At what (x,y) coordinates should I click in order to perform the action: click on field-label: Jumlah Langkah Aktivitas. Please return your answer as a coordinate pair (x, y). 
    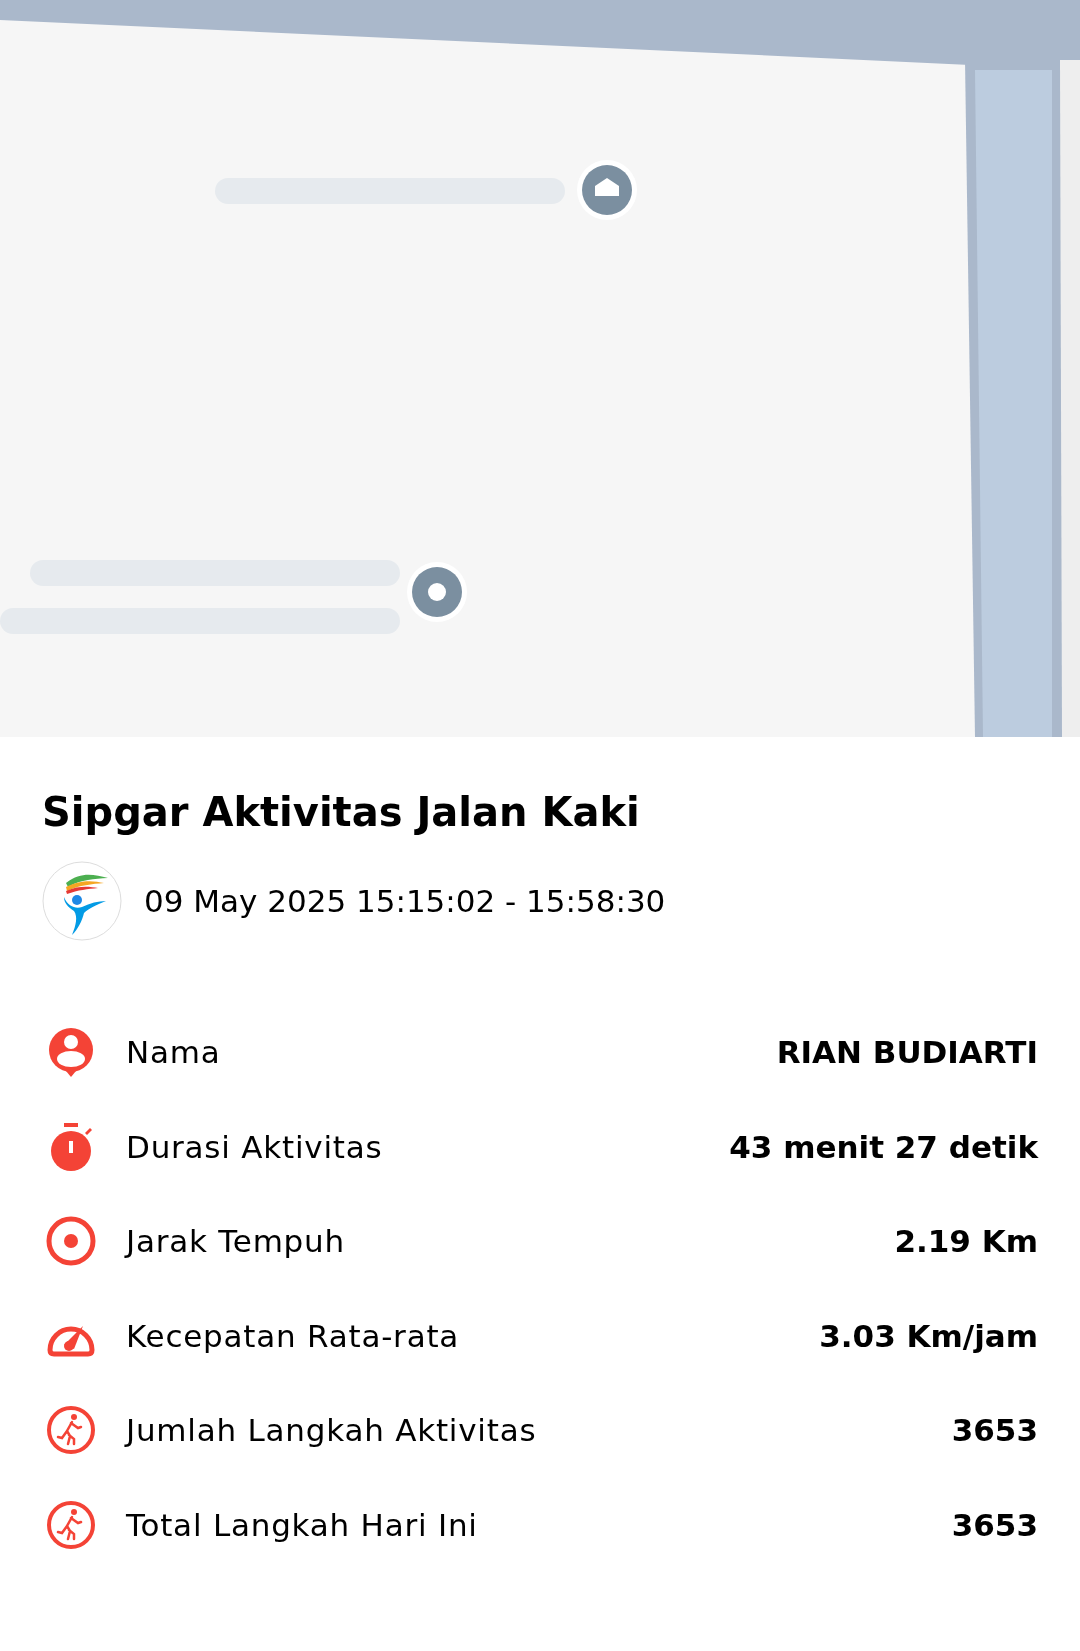
    Looking at the image, I should click on (331, 1430).